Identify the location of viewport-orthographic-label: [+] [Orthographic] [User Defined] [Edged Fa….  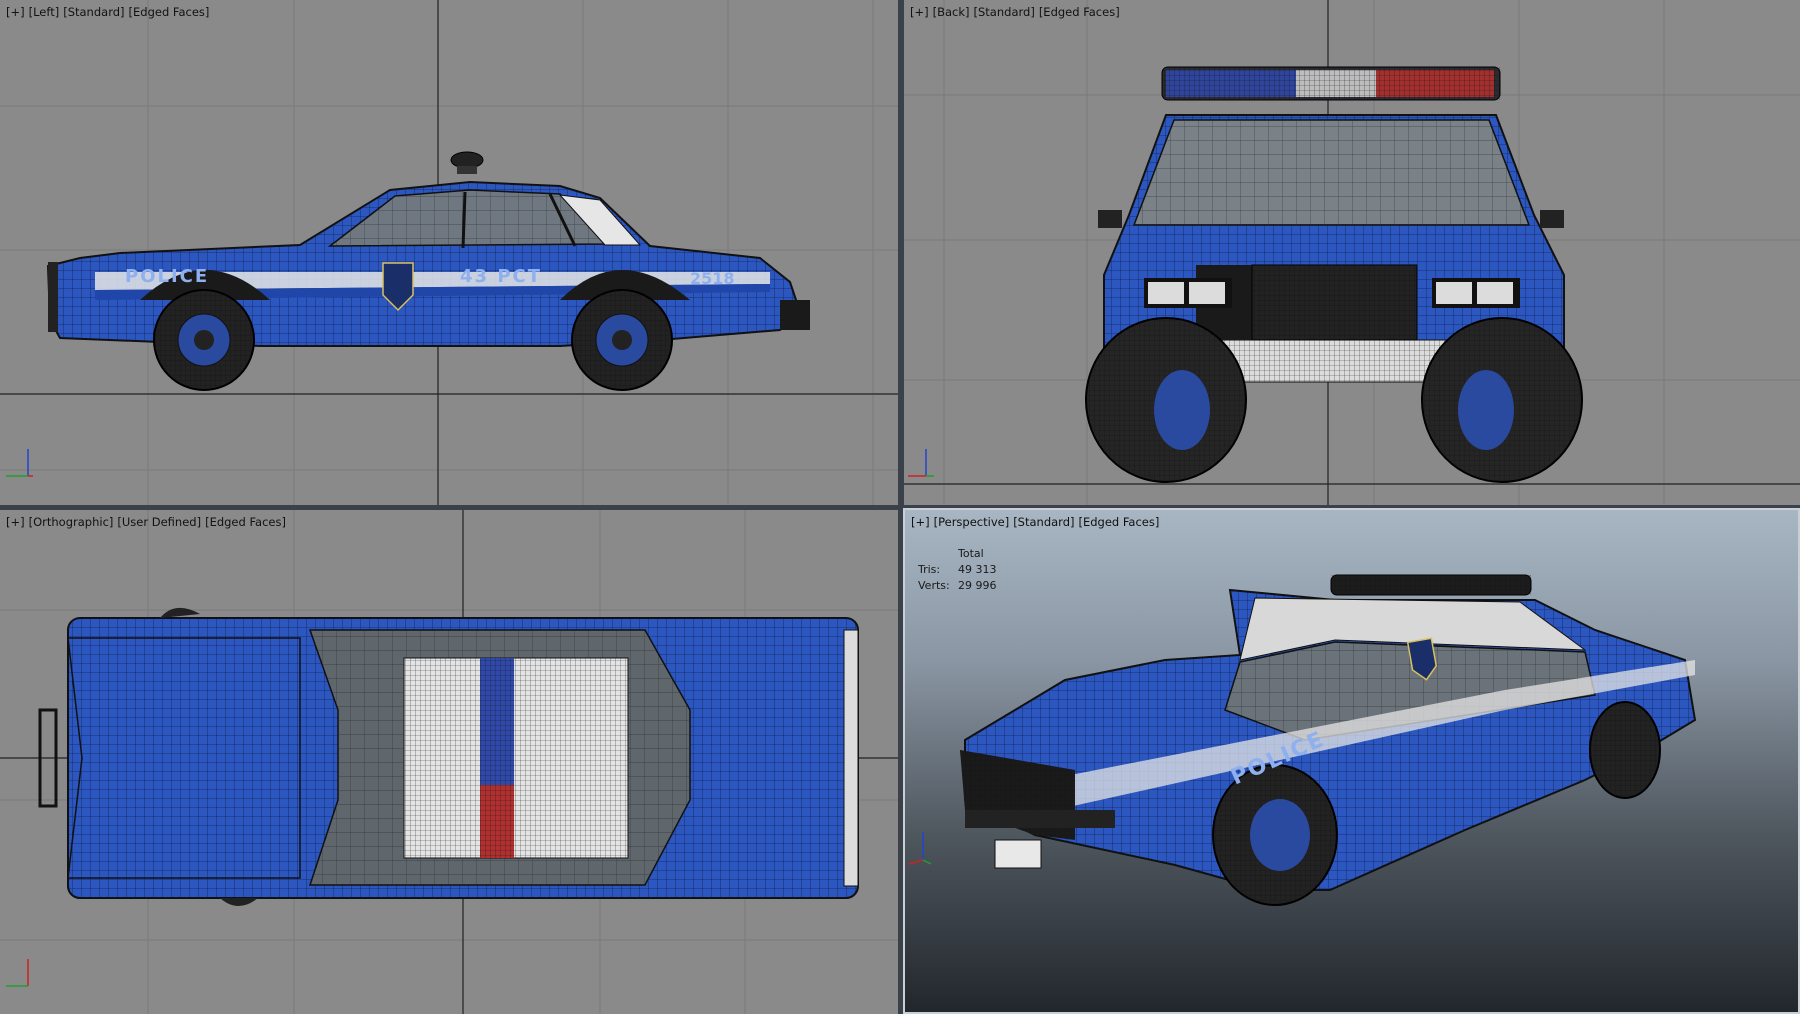
(148, 522).